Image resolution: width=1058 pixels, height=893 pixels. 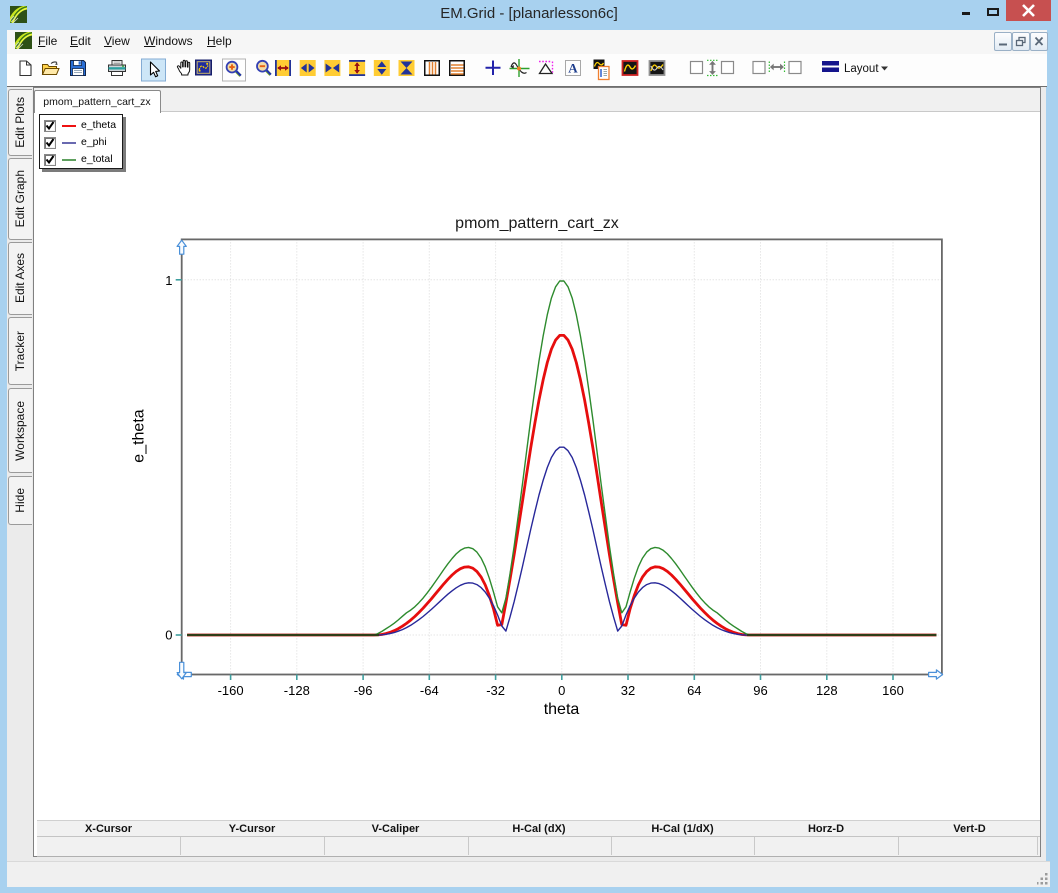 What do you see at coordinates (861, 69) in the screenshot?
I see `svg-text: Layout` at bounding box center [861, 69].